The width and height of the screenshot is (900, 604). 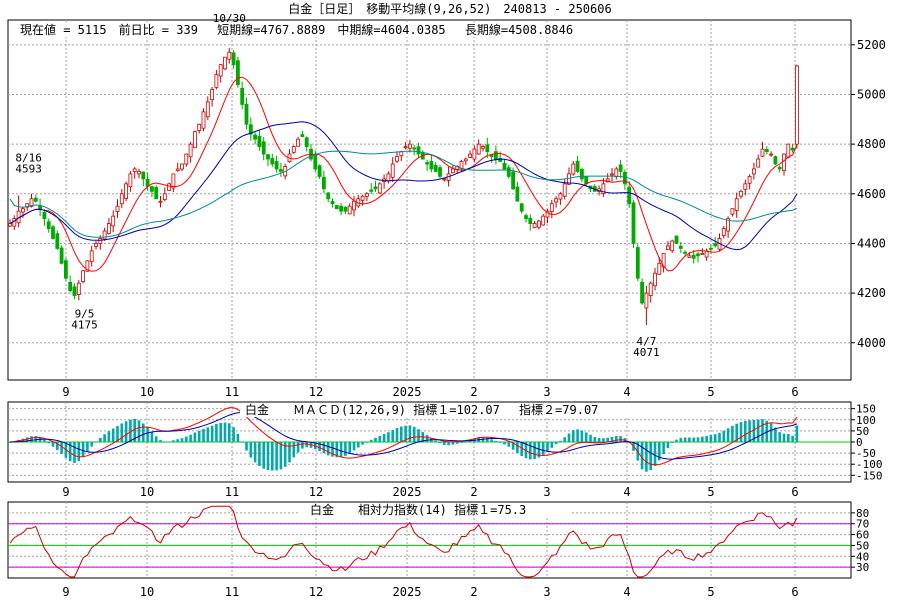 I want to click on rsi-y-tick-label: 80, so click(x=862, y=513).